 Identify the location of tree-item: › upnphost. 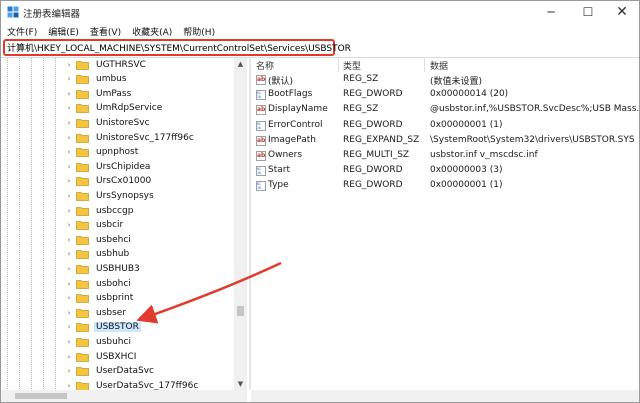
(102, 152).